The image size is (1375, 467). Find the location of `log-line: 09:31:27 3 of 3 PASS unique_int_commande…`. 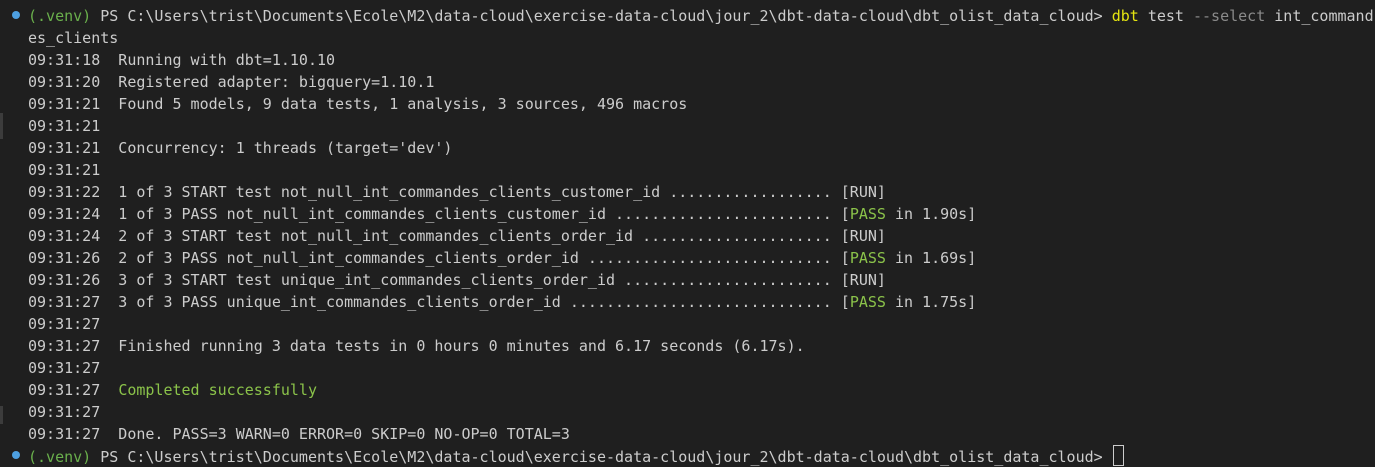

log-line: 09:31:27 3 of 3 PASS unique_int_commande… is located at coordinates (700, 302).